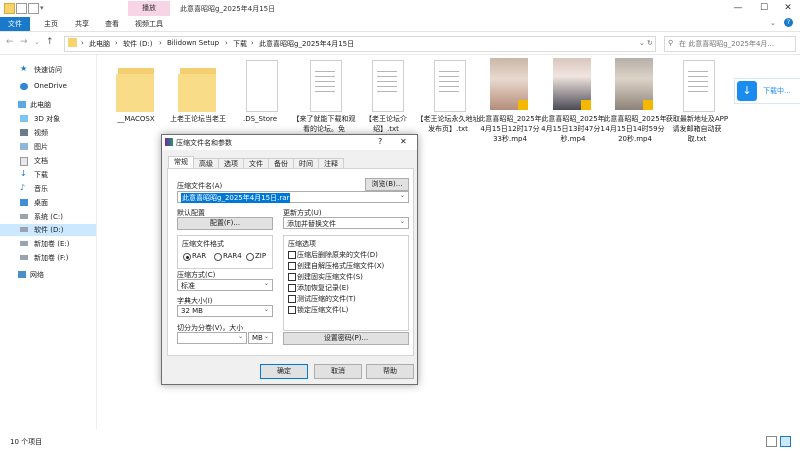 The width and height of the screenshot is (800, 451). Describe the element at coordinates (773, 23) in the screenshot. I see `ribbon-expand-icon: ⌄` at that location.